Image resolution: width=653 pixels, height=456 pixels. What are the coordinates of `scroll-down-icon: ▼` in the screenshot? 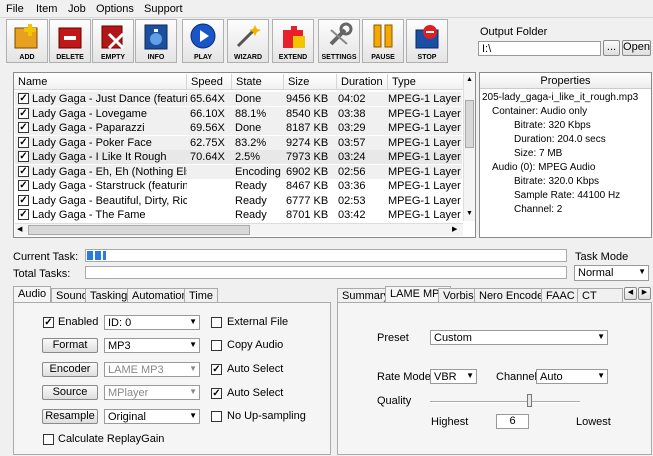 It's located at (469, 213).